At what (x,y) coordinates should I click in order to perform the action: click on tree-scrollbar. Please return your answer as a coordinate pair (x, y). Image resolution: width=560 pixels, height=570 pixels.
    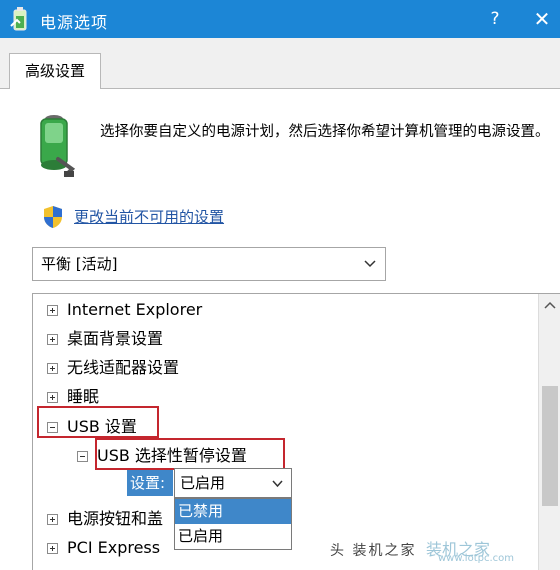
    Looking at the image, I should click on (549, 432).